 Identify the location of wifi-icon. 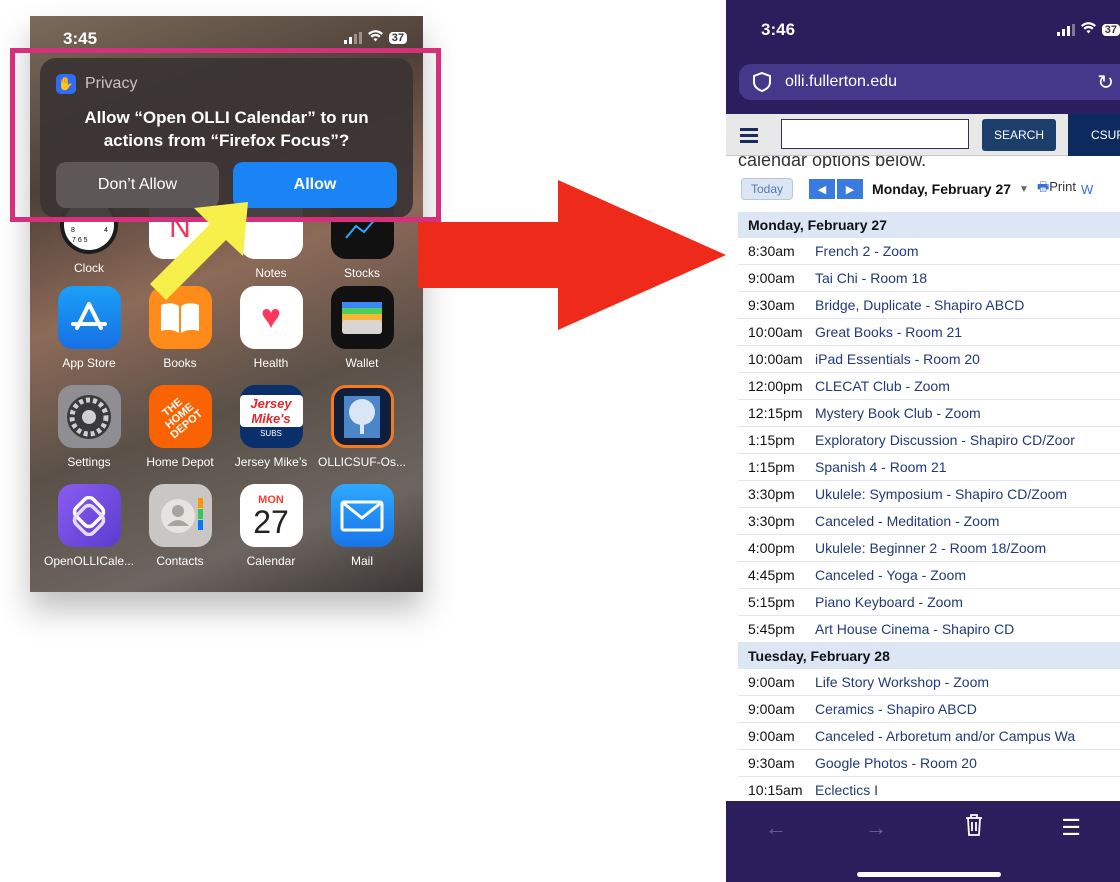
(375, 37).